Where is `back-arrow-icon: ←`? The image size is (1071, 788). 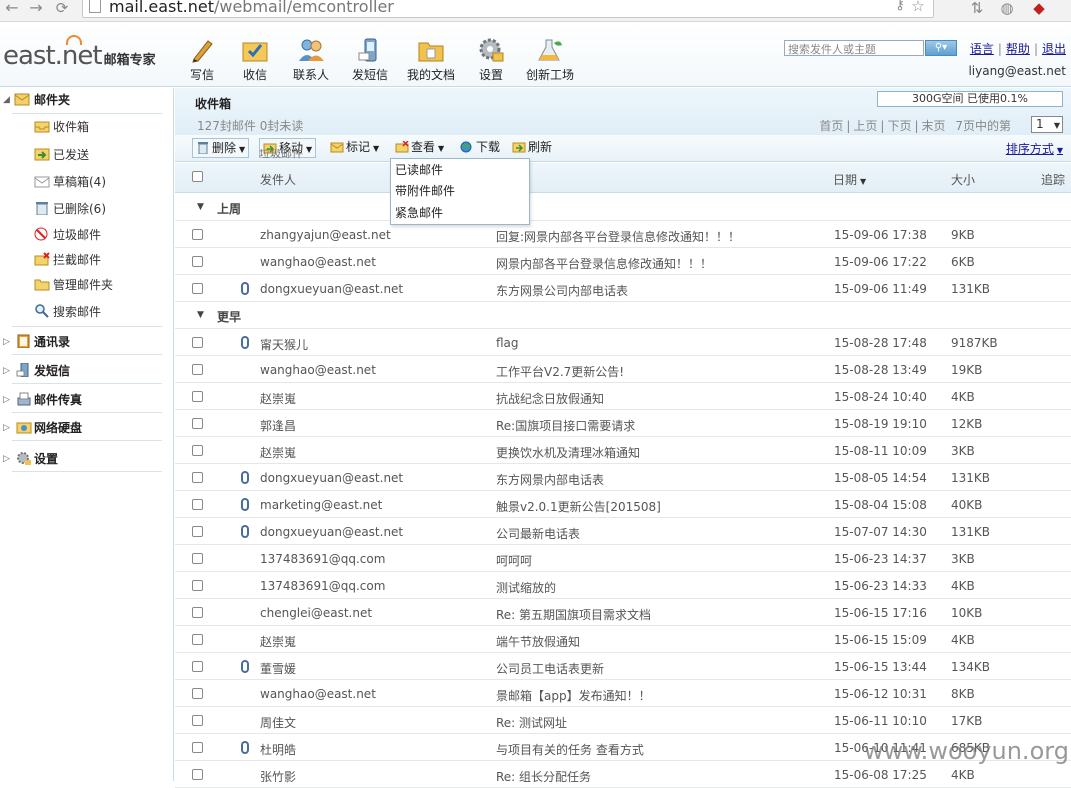 back-arrow-icon: ← is located at coordinates (12, 9).